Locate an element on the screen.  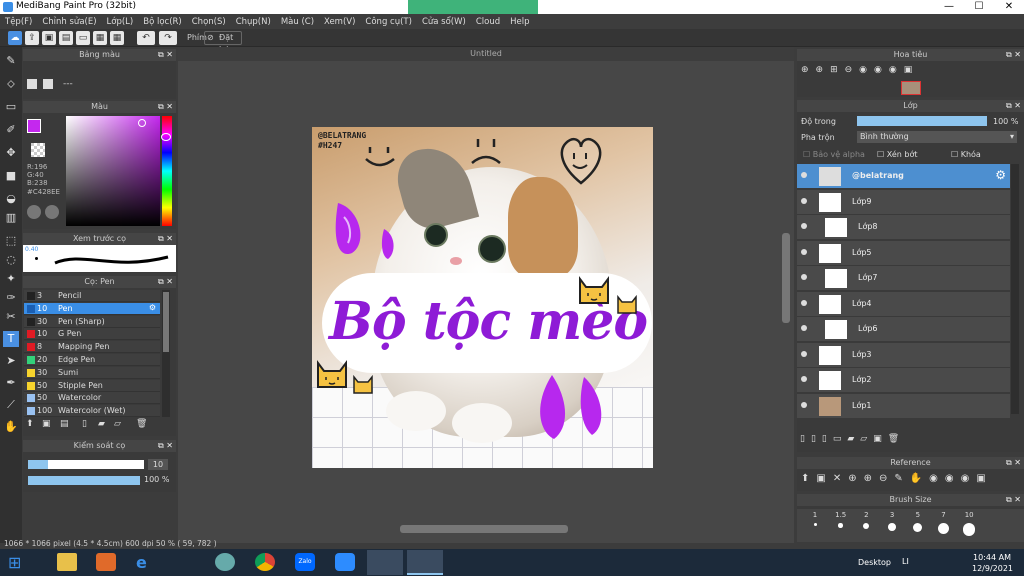
save-icon: ▣ is located at coordinates (49, 38).